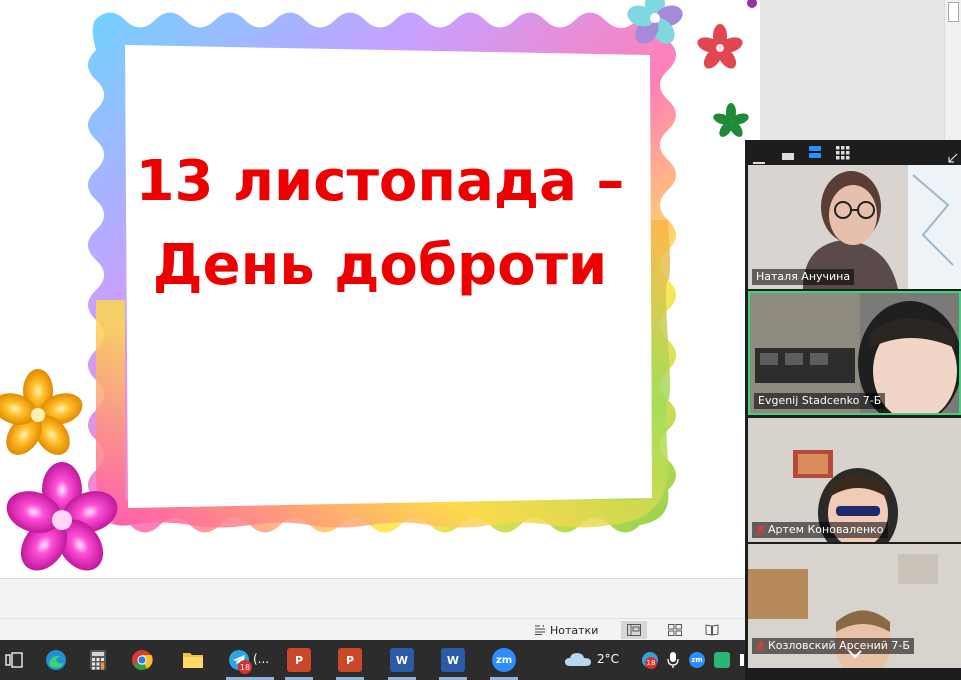  I want to click on normal-view-button, so click(634, 630).